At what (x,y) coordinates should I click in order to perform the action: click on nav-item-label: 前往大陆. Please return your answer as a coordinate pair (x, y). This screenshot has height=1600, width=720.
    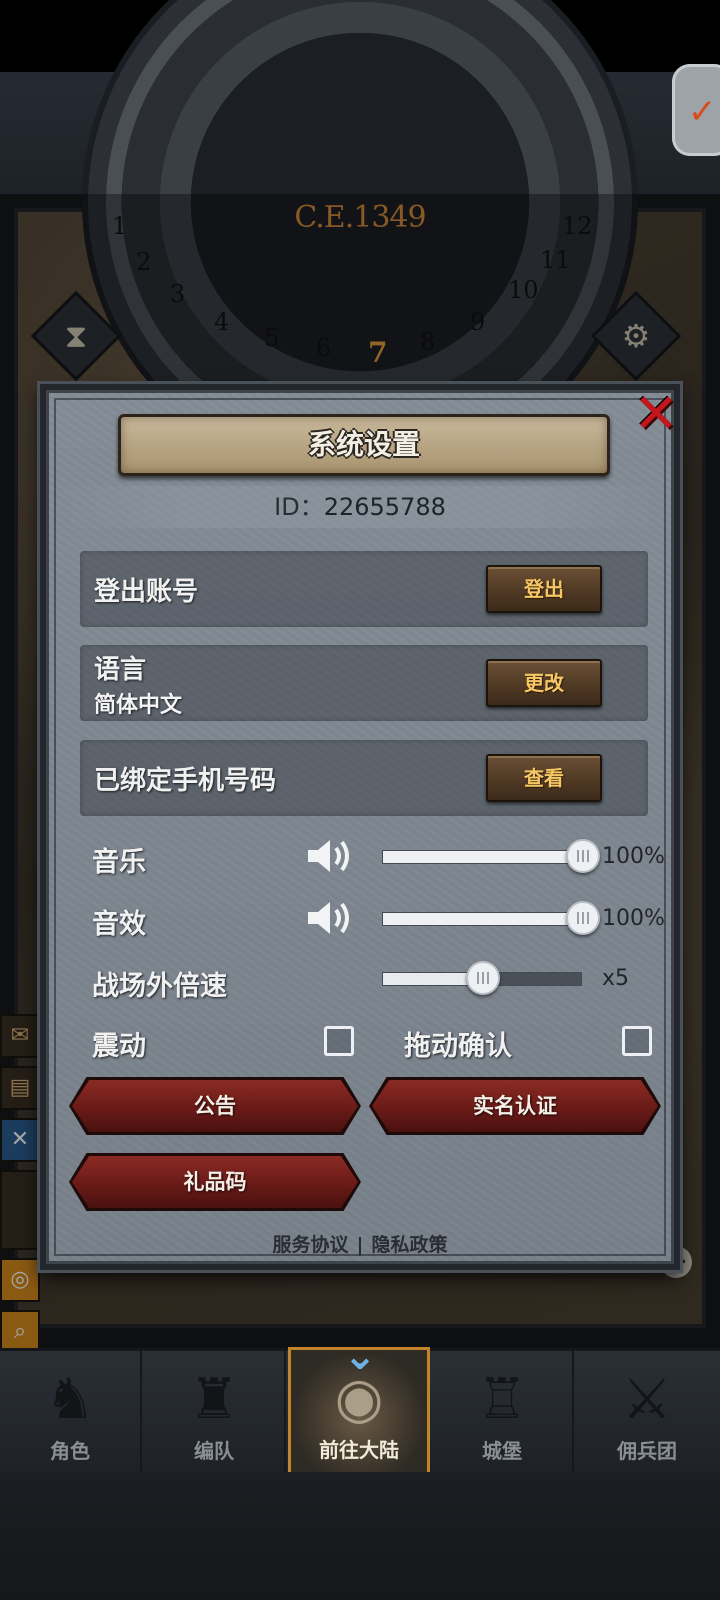
    Looking at the image, I should click on (359, 1450).